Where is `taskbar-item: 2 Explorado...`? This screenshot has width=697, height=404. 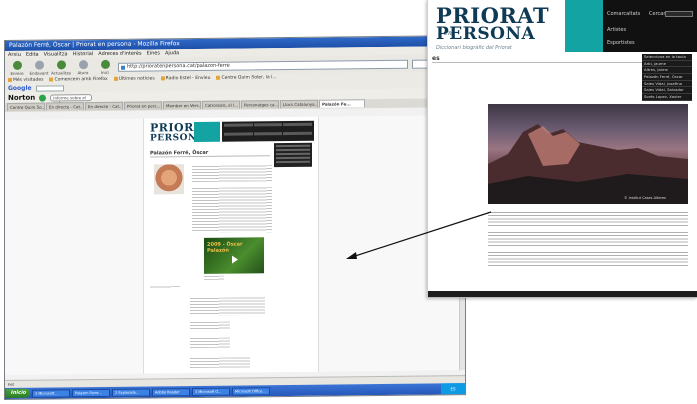
taskbar-item: 2 Explorado... is located at coordinates (131, 392).